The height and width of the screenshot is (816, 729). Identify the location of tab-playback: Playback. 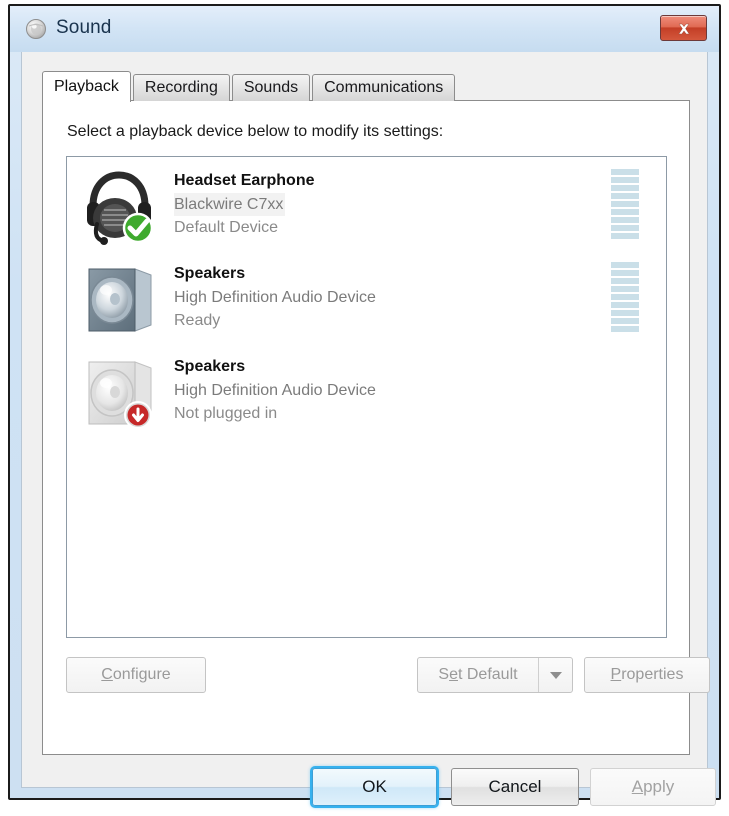
(86, 86).